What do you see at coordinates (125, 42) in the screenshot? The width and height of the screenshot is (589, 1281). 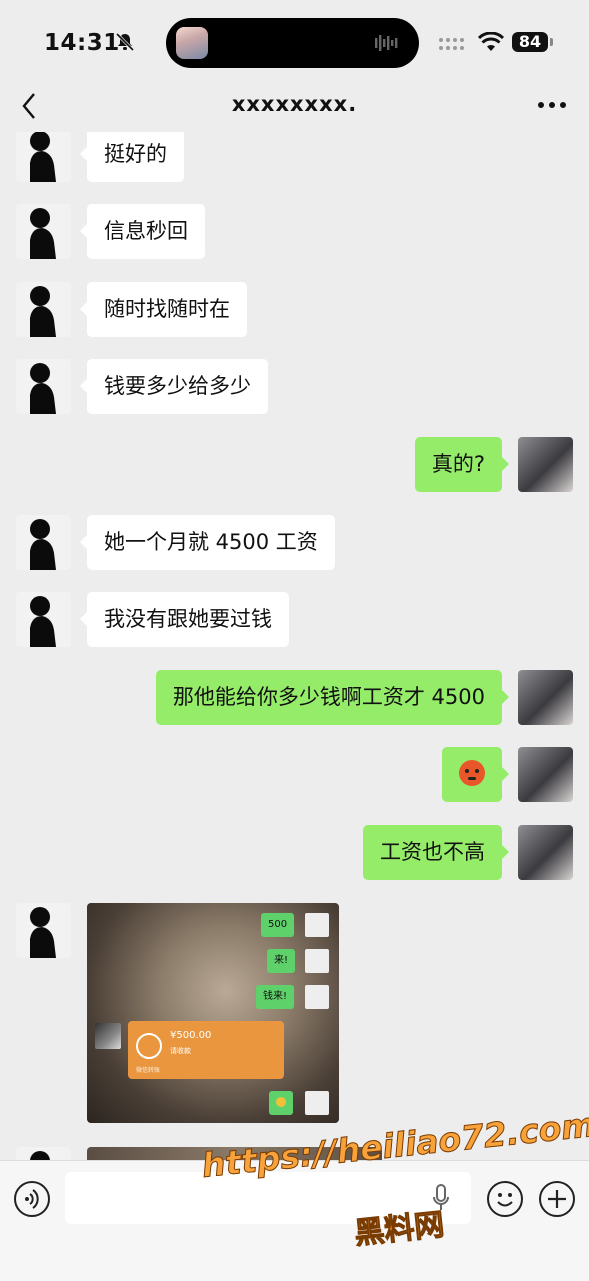 I see `bell-muted-icon` at bounding box center [125, 42].